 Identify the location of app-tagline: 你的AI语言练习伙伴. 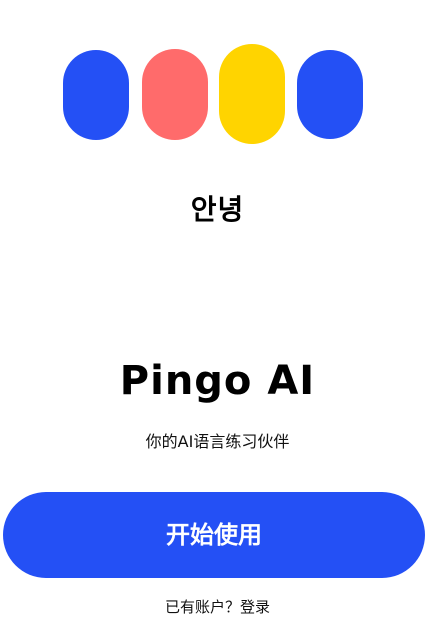
(217, 441).